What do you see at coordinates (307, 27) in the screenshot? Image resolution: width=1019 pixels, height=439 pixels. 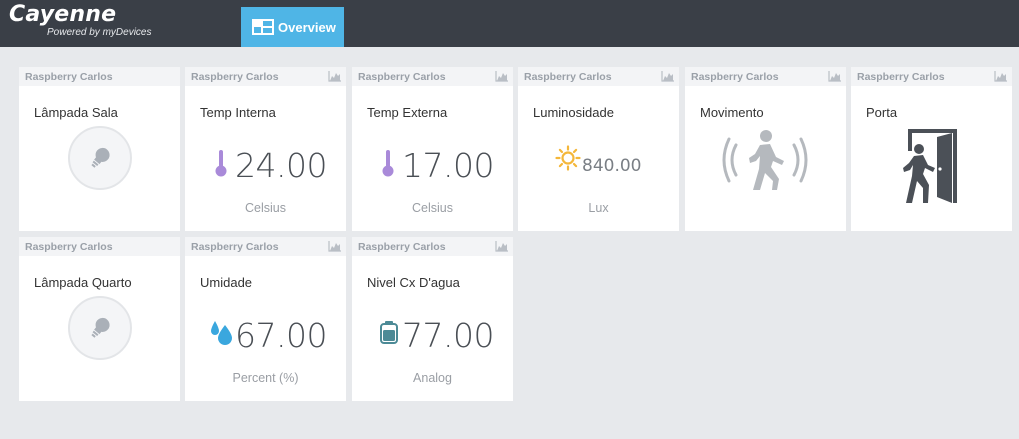 I see `tab-overview-label: Overview` at bounding box center [307, 27].